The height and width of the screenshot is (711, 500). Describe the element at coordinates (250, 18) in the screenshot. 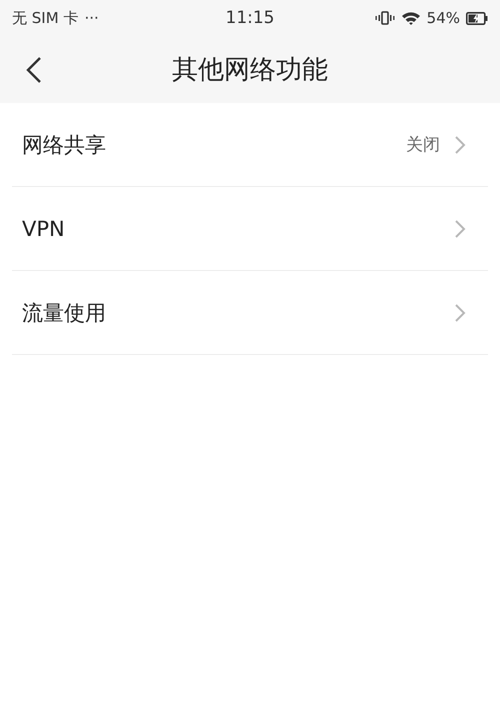

I see `clock-time: 11:15` at that location.